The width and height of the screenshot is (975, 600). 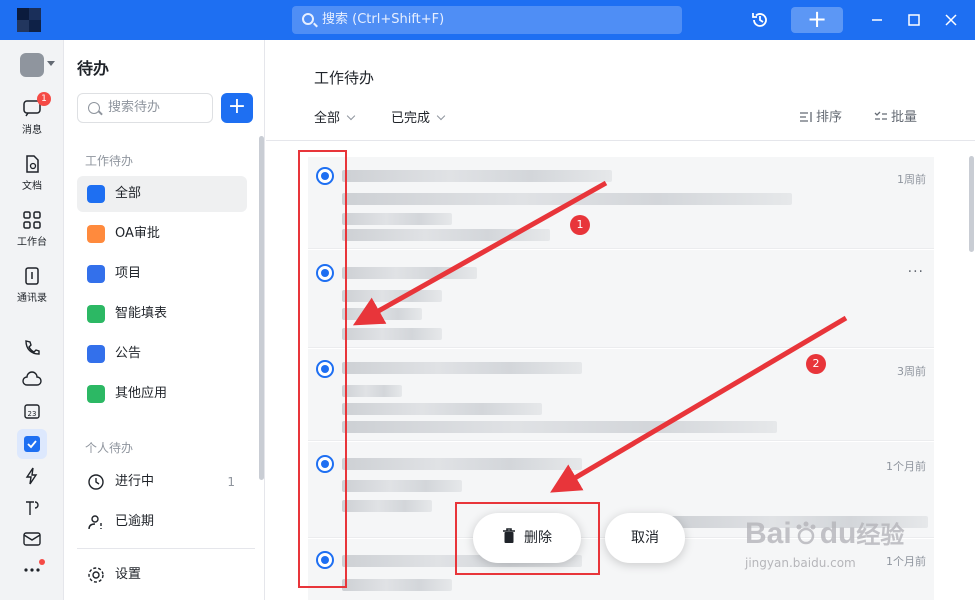 I want to click on baidu-watermark: Bai du经验 jingyan.baidu.com, so click(x=825, y=542).